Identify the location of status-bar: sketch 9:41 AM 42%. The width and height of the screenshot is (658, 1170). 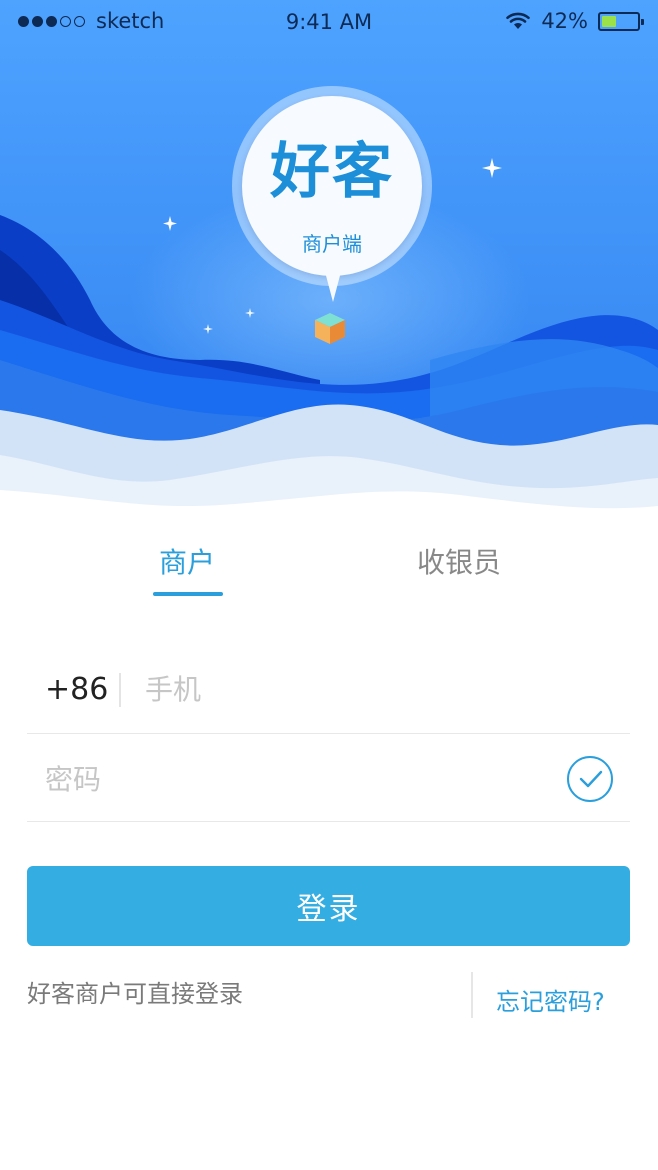
(329, 22).